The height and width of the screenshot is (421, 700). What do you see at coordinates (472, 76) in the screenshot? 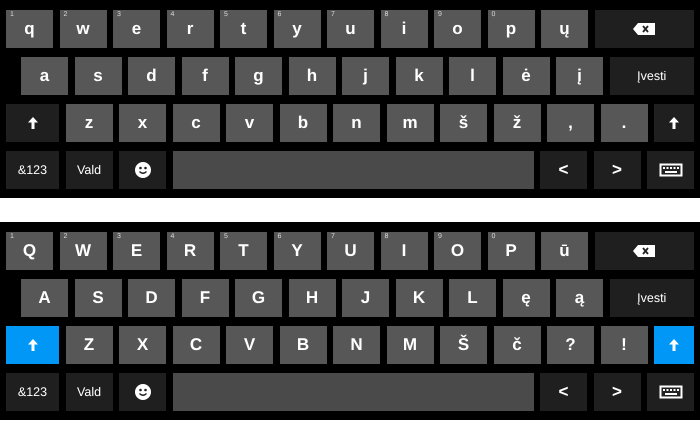
I see `letter-key: l` at bounding box center [472, 76].